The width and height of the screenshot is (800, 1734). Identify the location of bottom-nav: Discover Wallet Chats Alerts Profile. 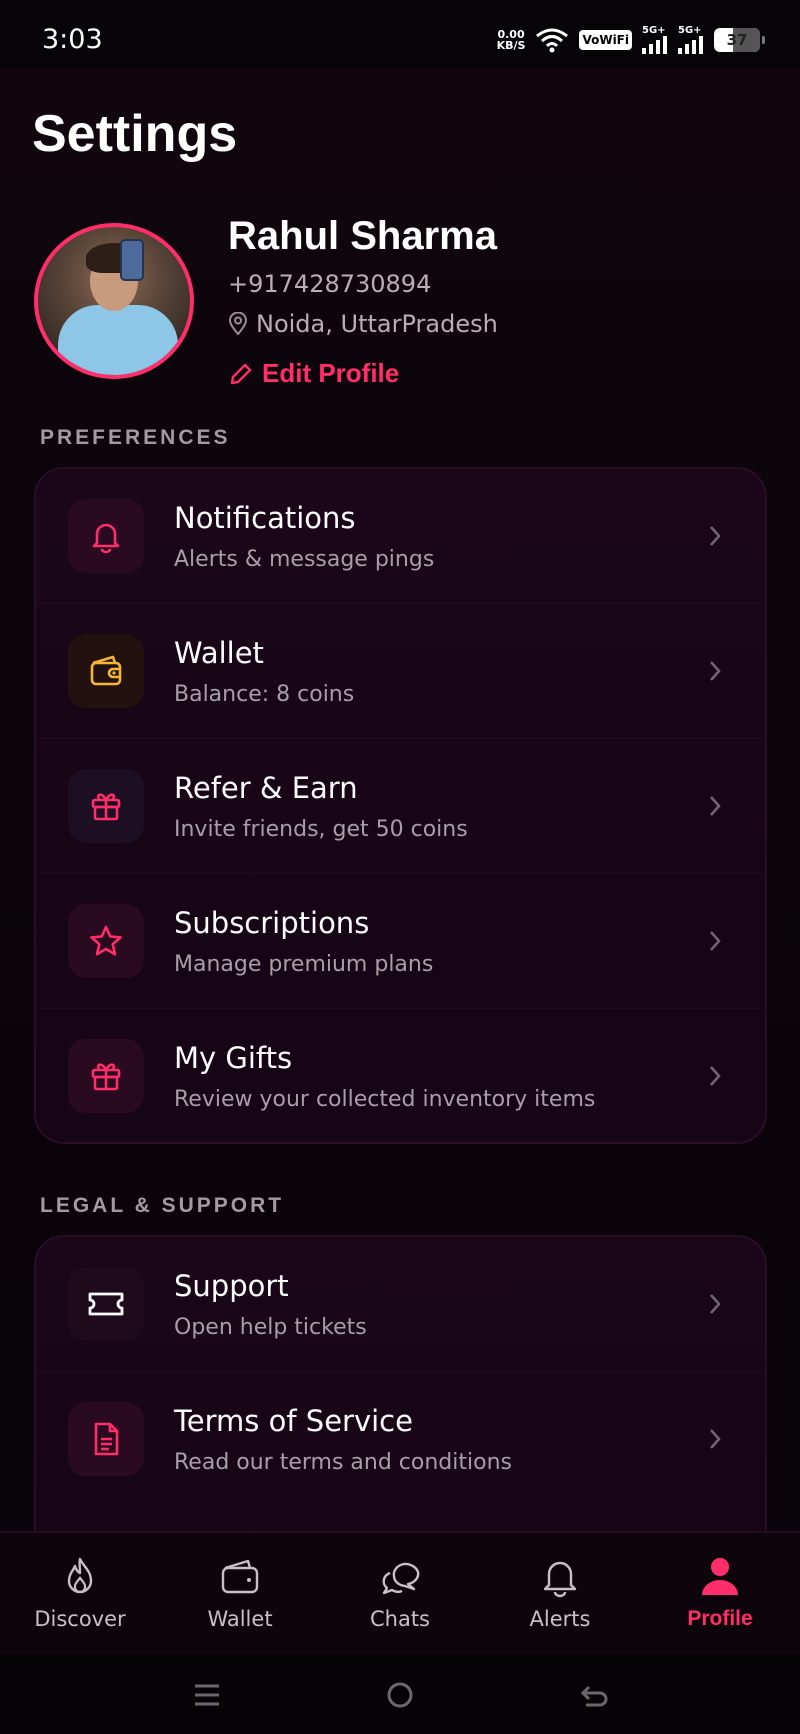
(400, 1593).